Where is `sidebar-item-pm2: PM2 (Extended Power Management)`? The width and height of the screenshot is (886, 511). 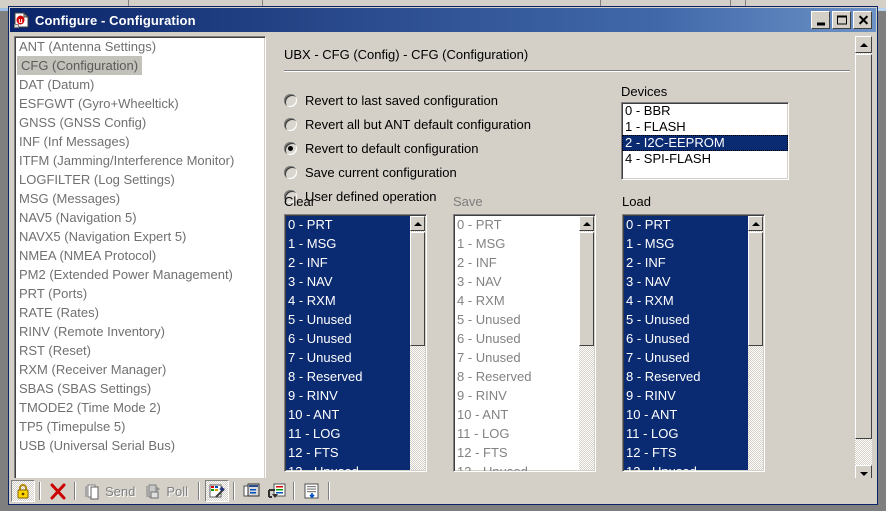 sidebar-item-pm2: PM2 (Extended Power Management) is located at coordinates (140, 274).